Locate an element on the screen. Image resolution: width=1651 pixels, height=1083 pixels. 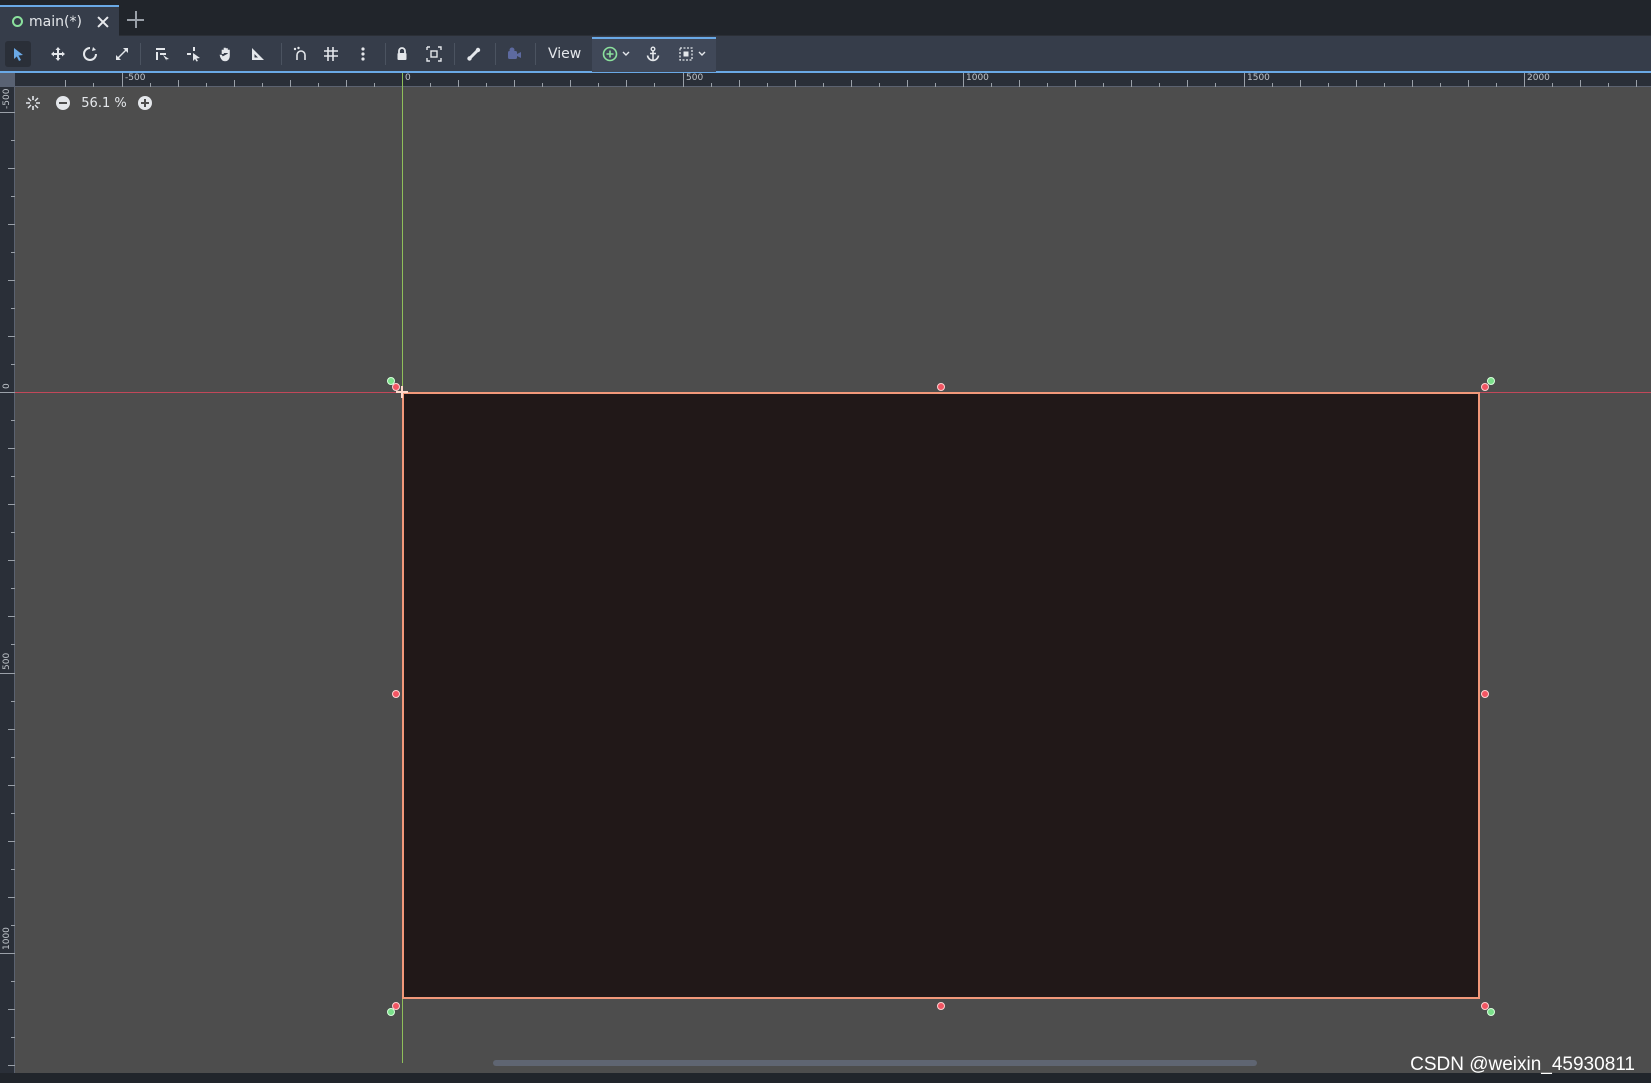
pivot-cross-icon is located at coordinates (402, 392).